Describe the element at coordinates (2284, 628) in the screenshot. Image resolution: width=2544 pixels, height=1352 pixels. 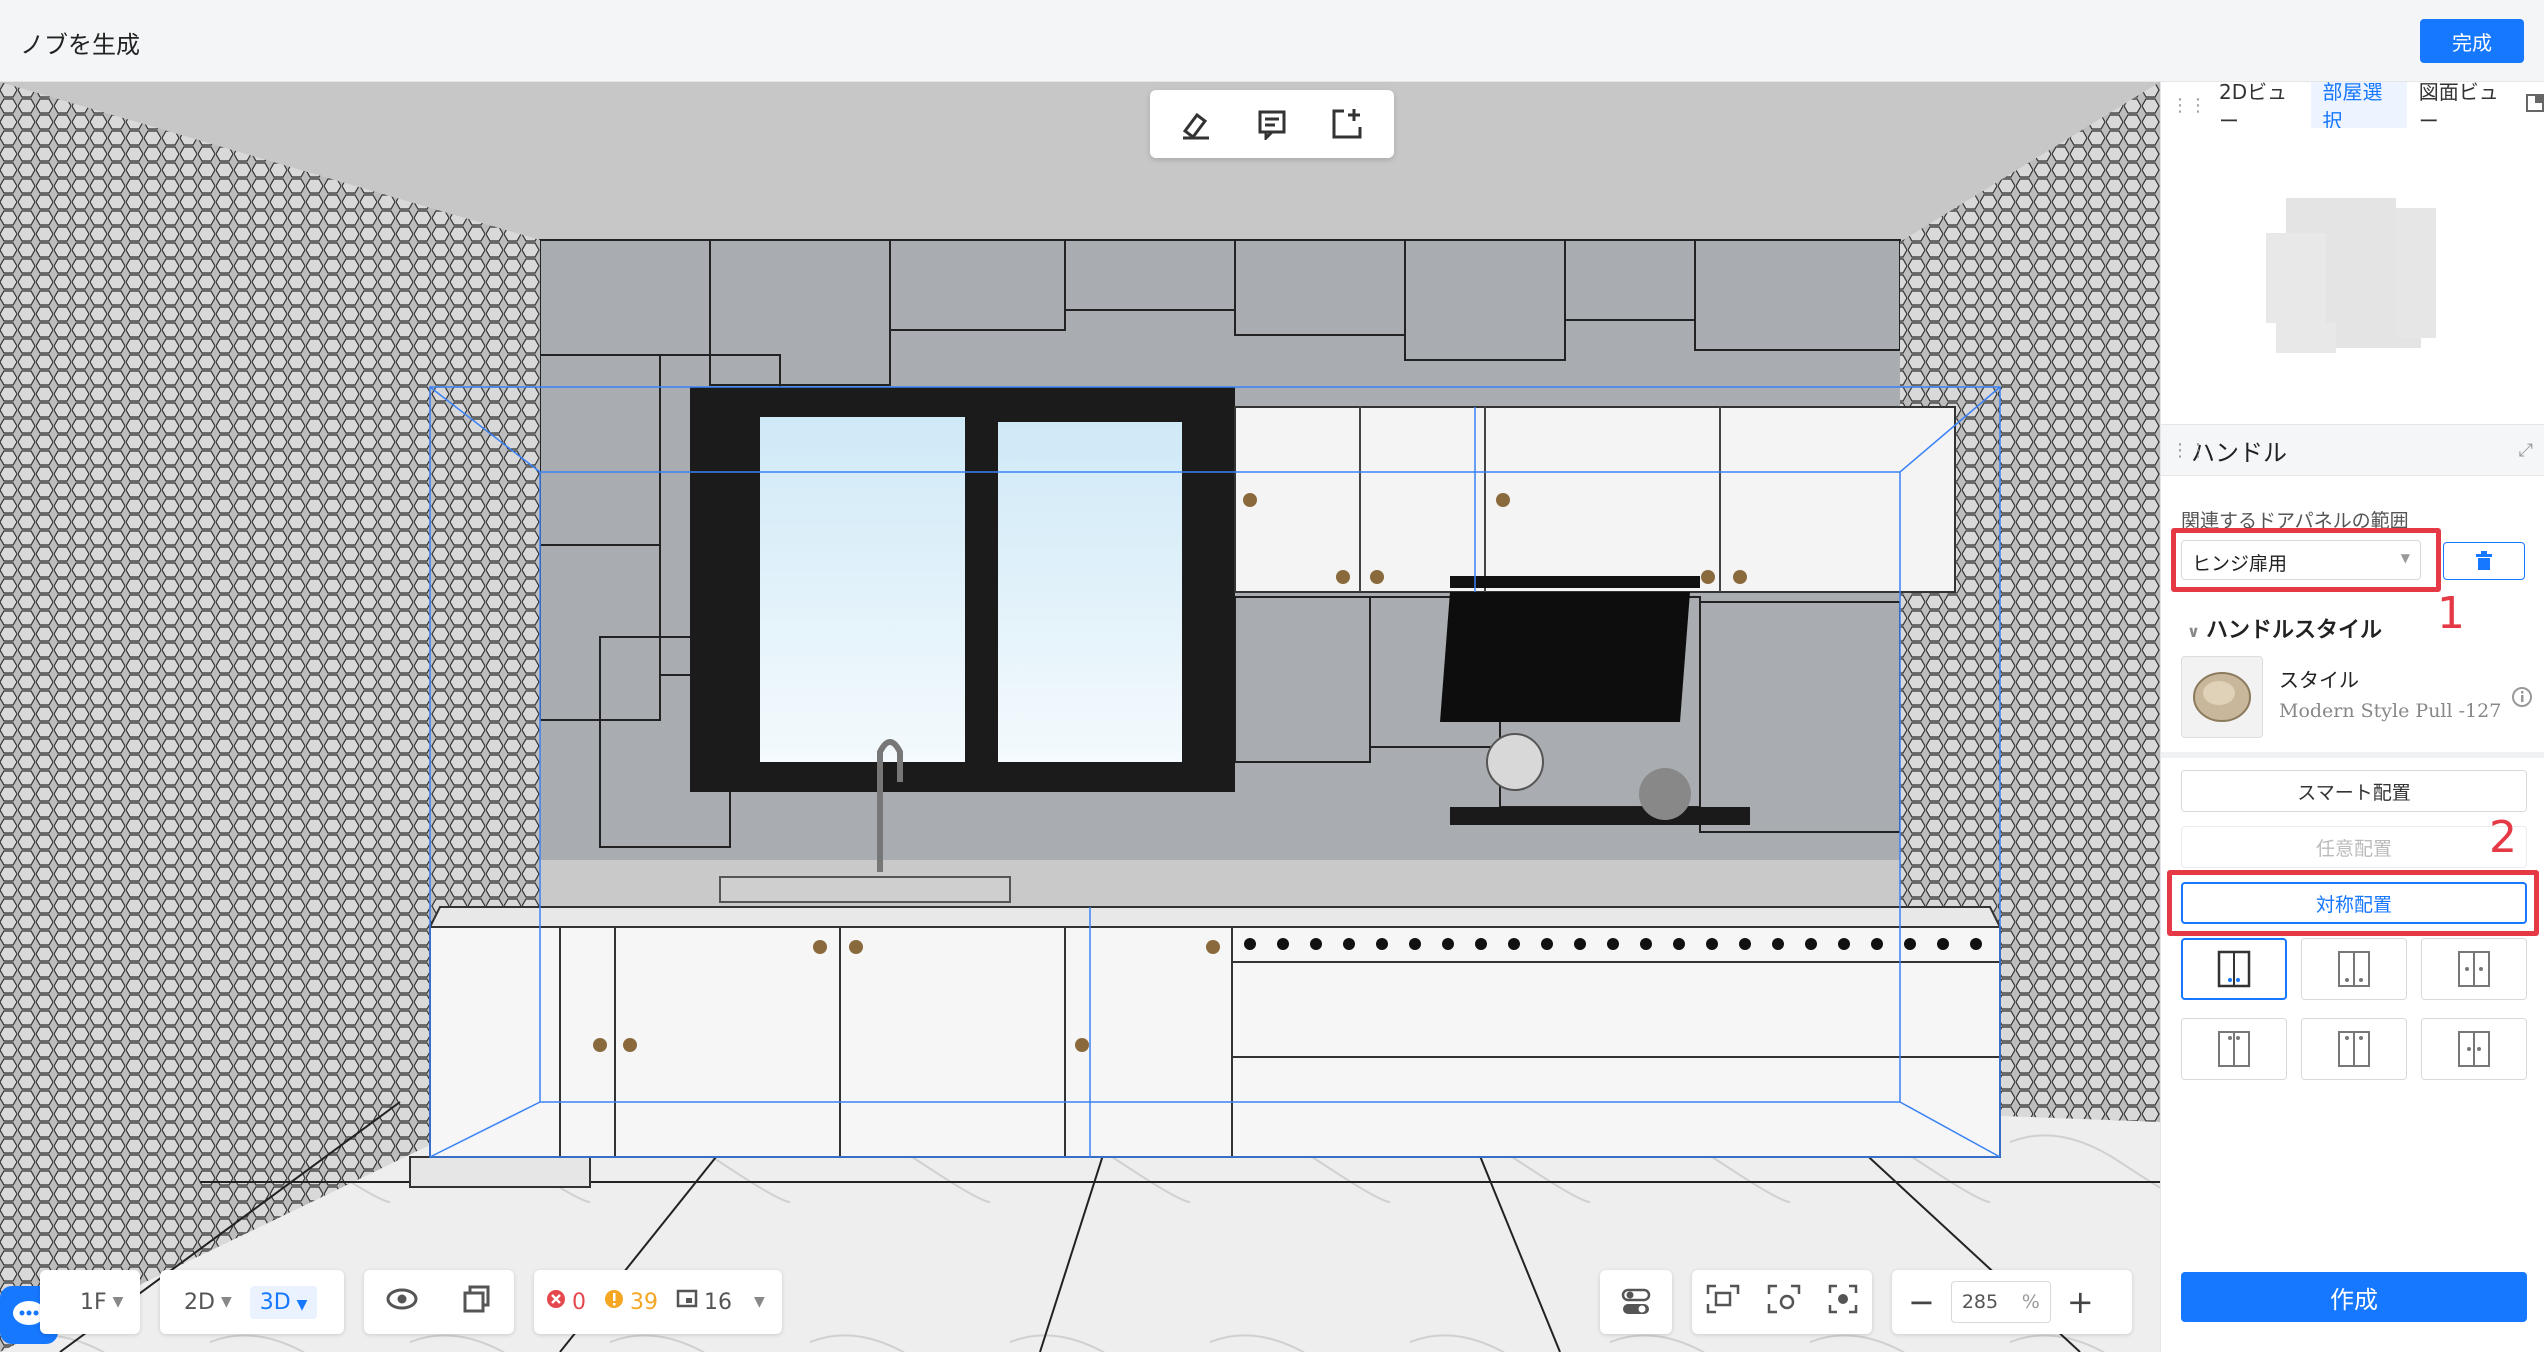
I see `handle-style-header: ∨ ハンドルスタイル` at that location.